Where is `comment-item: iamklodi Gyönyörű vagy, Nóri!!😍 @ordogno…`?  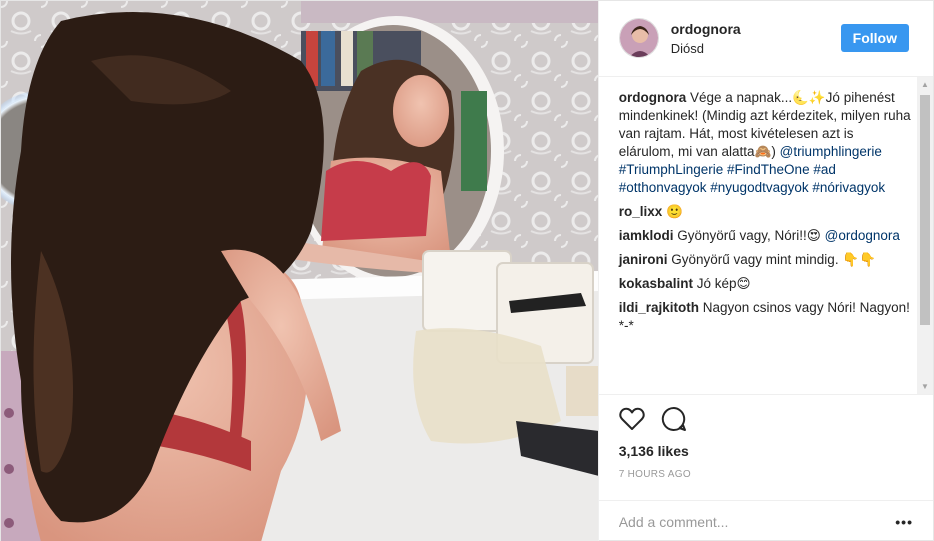 comment-item: iamklodi Gyönyörű vagy, Nóri!!😍 @ordogno… is located at coordinates (765, 236).